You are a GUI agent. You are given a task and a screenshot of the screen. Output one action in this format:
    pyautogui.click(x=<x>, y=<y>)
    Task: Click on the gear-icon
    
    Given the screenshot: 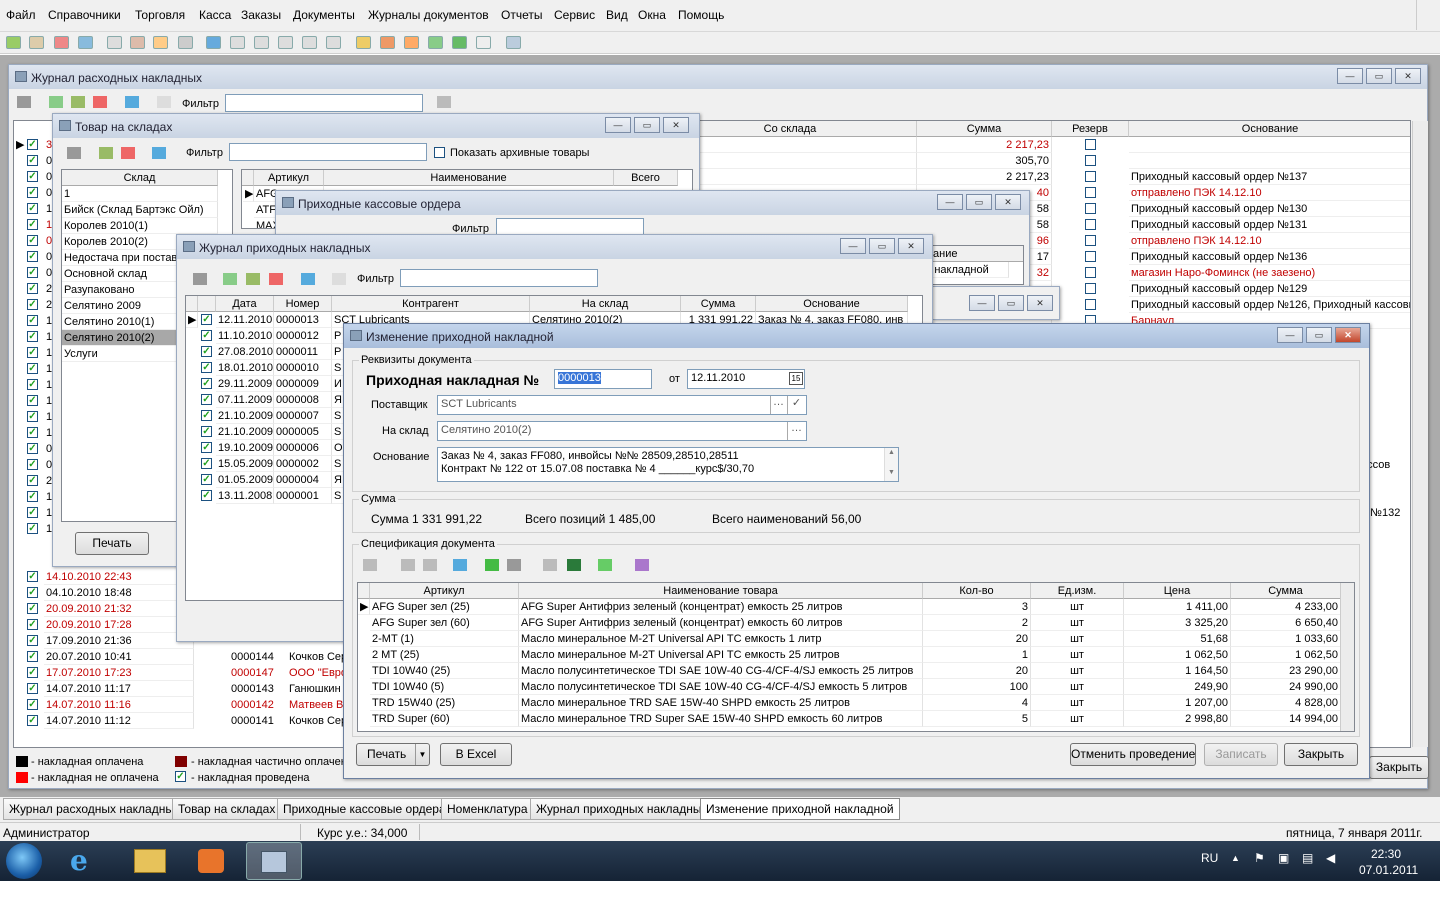 What is the action you would take?
    pyautogui.click(x=513, y=42)
    